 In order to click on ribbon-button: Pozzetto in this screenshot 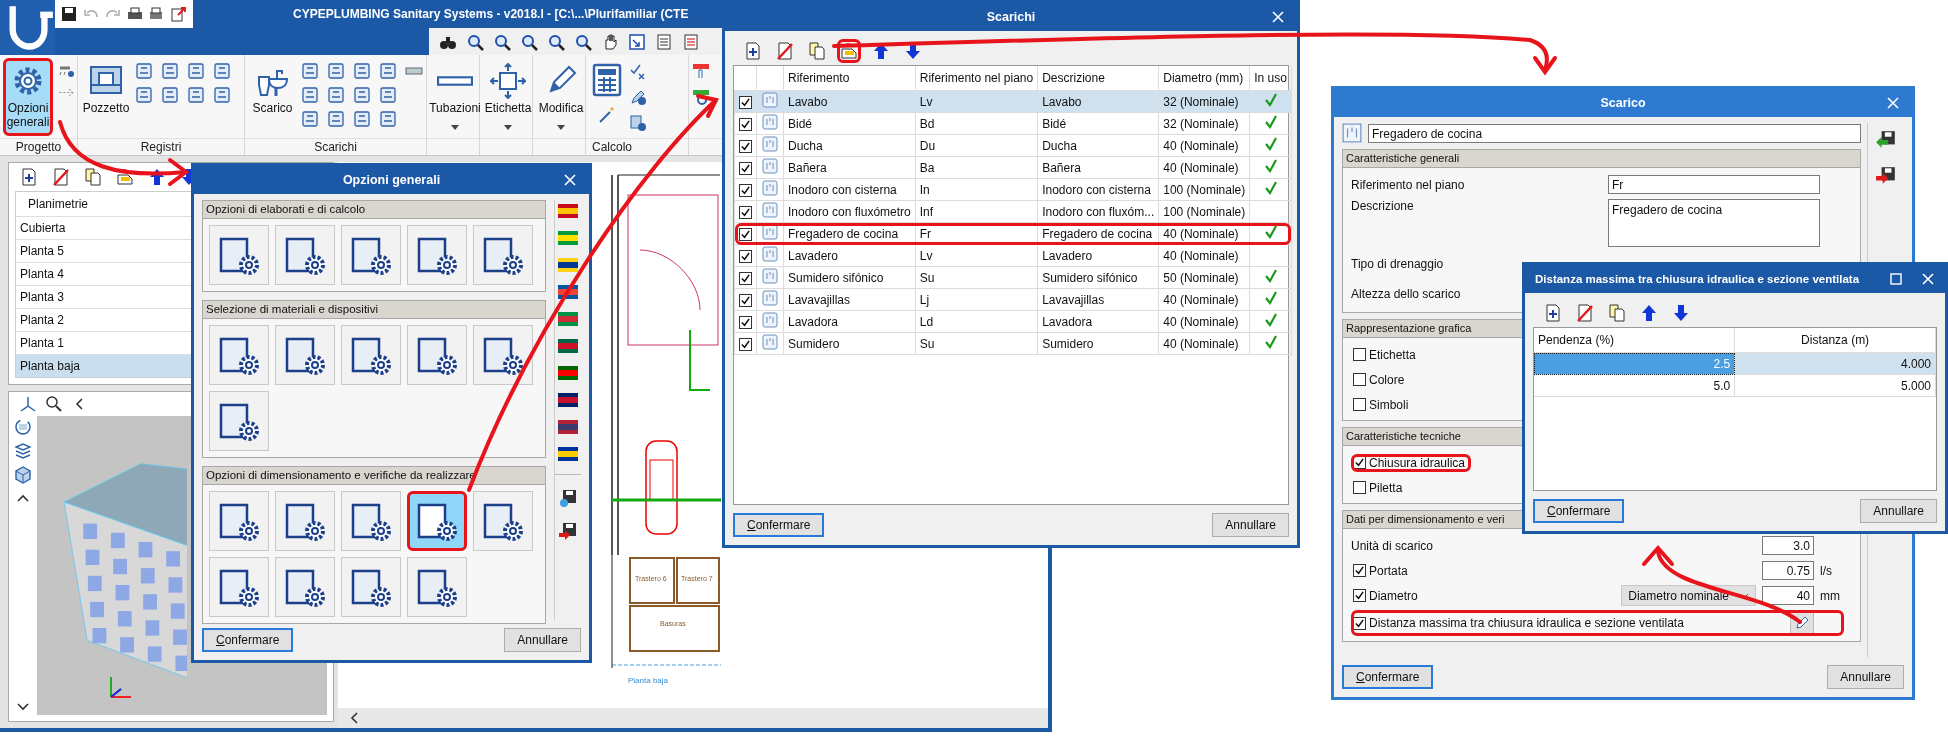, I will do `click(106, 97)`.